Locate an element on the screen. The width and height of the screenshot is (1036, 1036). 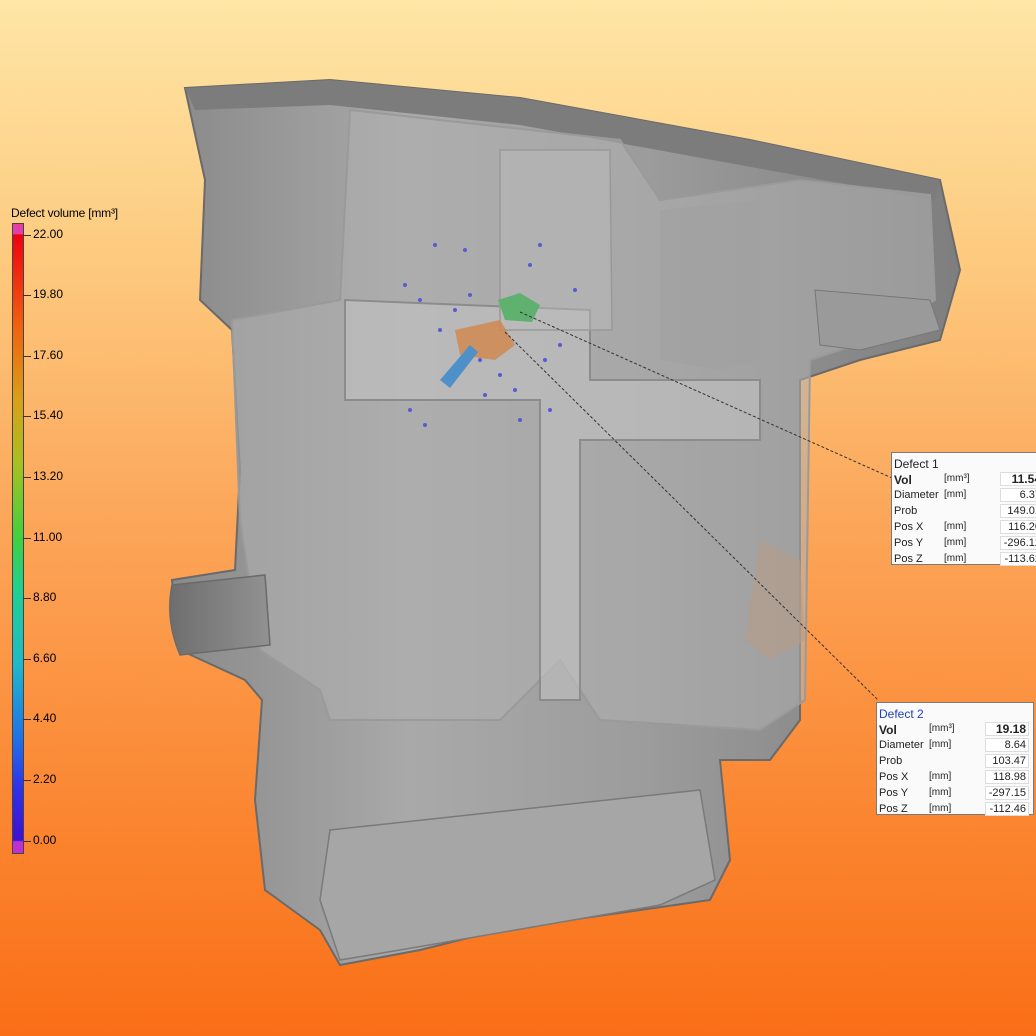
row-value: -297.15 is located at coordinates (1007, 793).